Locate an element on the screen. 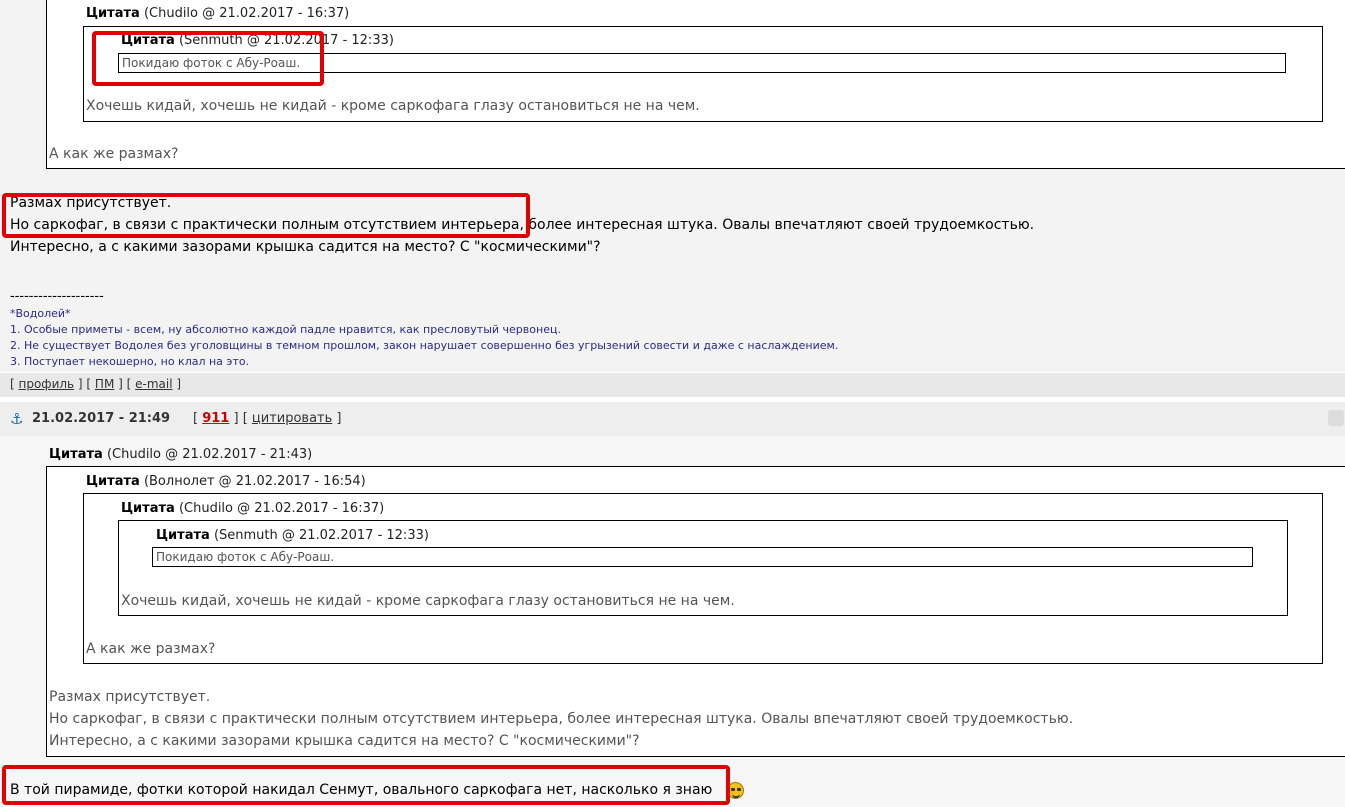 The height and width of the screenshot is (807, 1345). outer-quote-header: Цитата (Chudilo @ 21.02.2017 - 16:37) is located at coordinates (217, 13).